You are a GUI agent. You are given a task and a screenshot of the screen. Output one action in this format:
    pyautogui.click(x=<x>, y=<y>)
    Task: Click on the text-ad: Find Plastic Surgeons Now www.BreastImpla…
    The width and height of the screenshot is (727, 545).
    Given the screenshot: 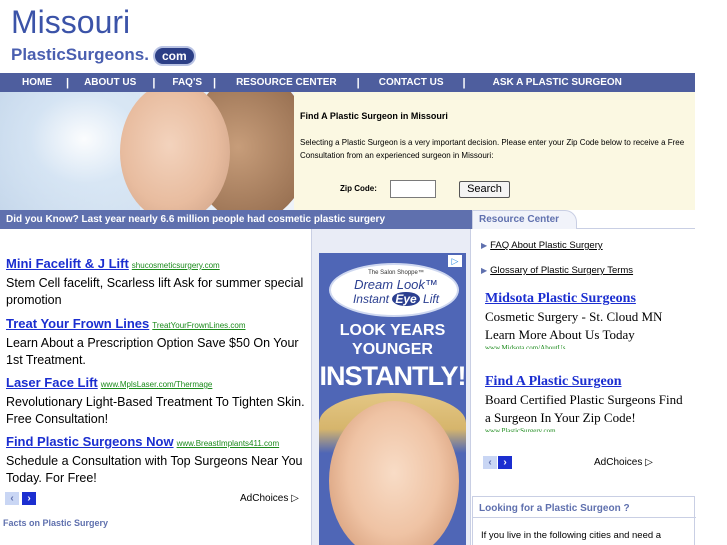 What is the action you would take?
    pyautogui.click(x=156, y=460)
    